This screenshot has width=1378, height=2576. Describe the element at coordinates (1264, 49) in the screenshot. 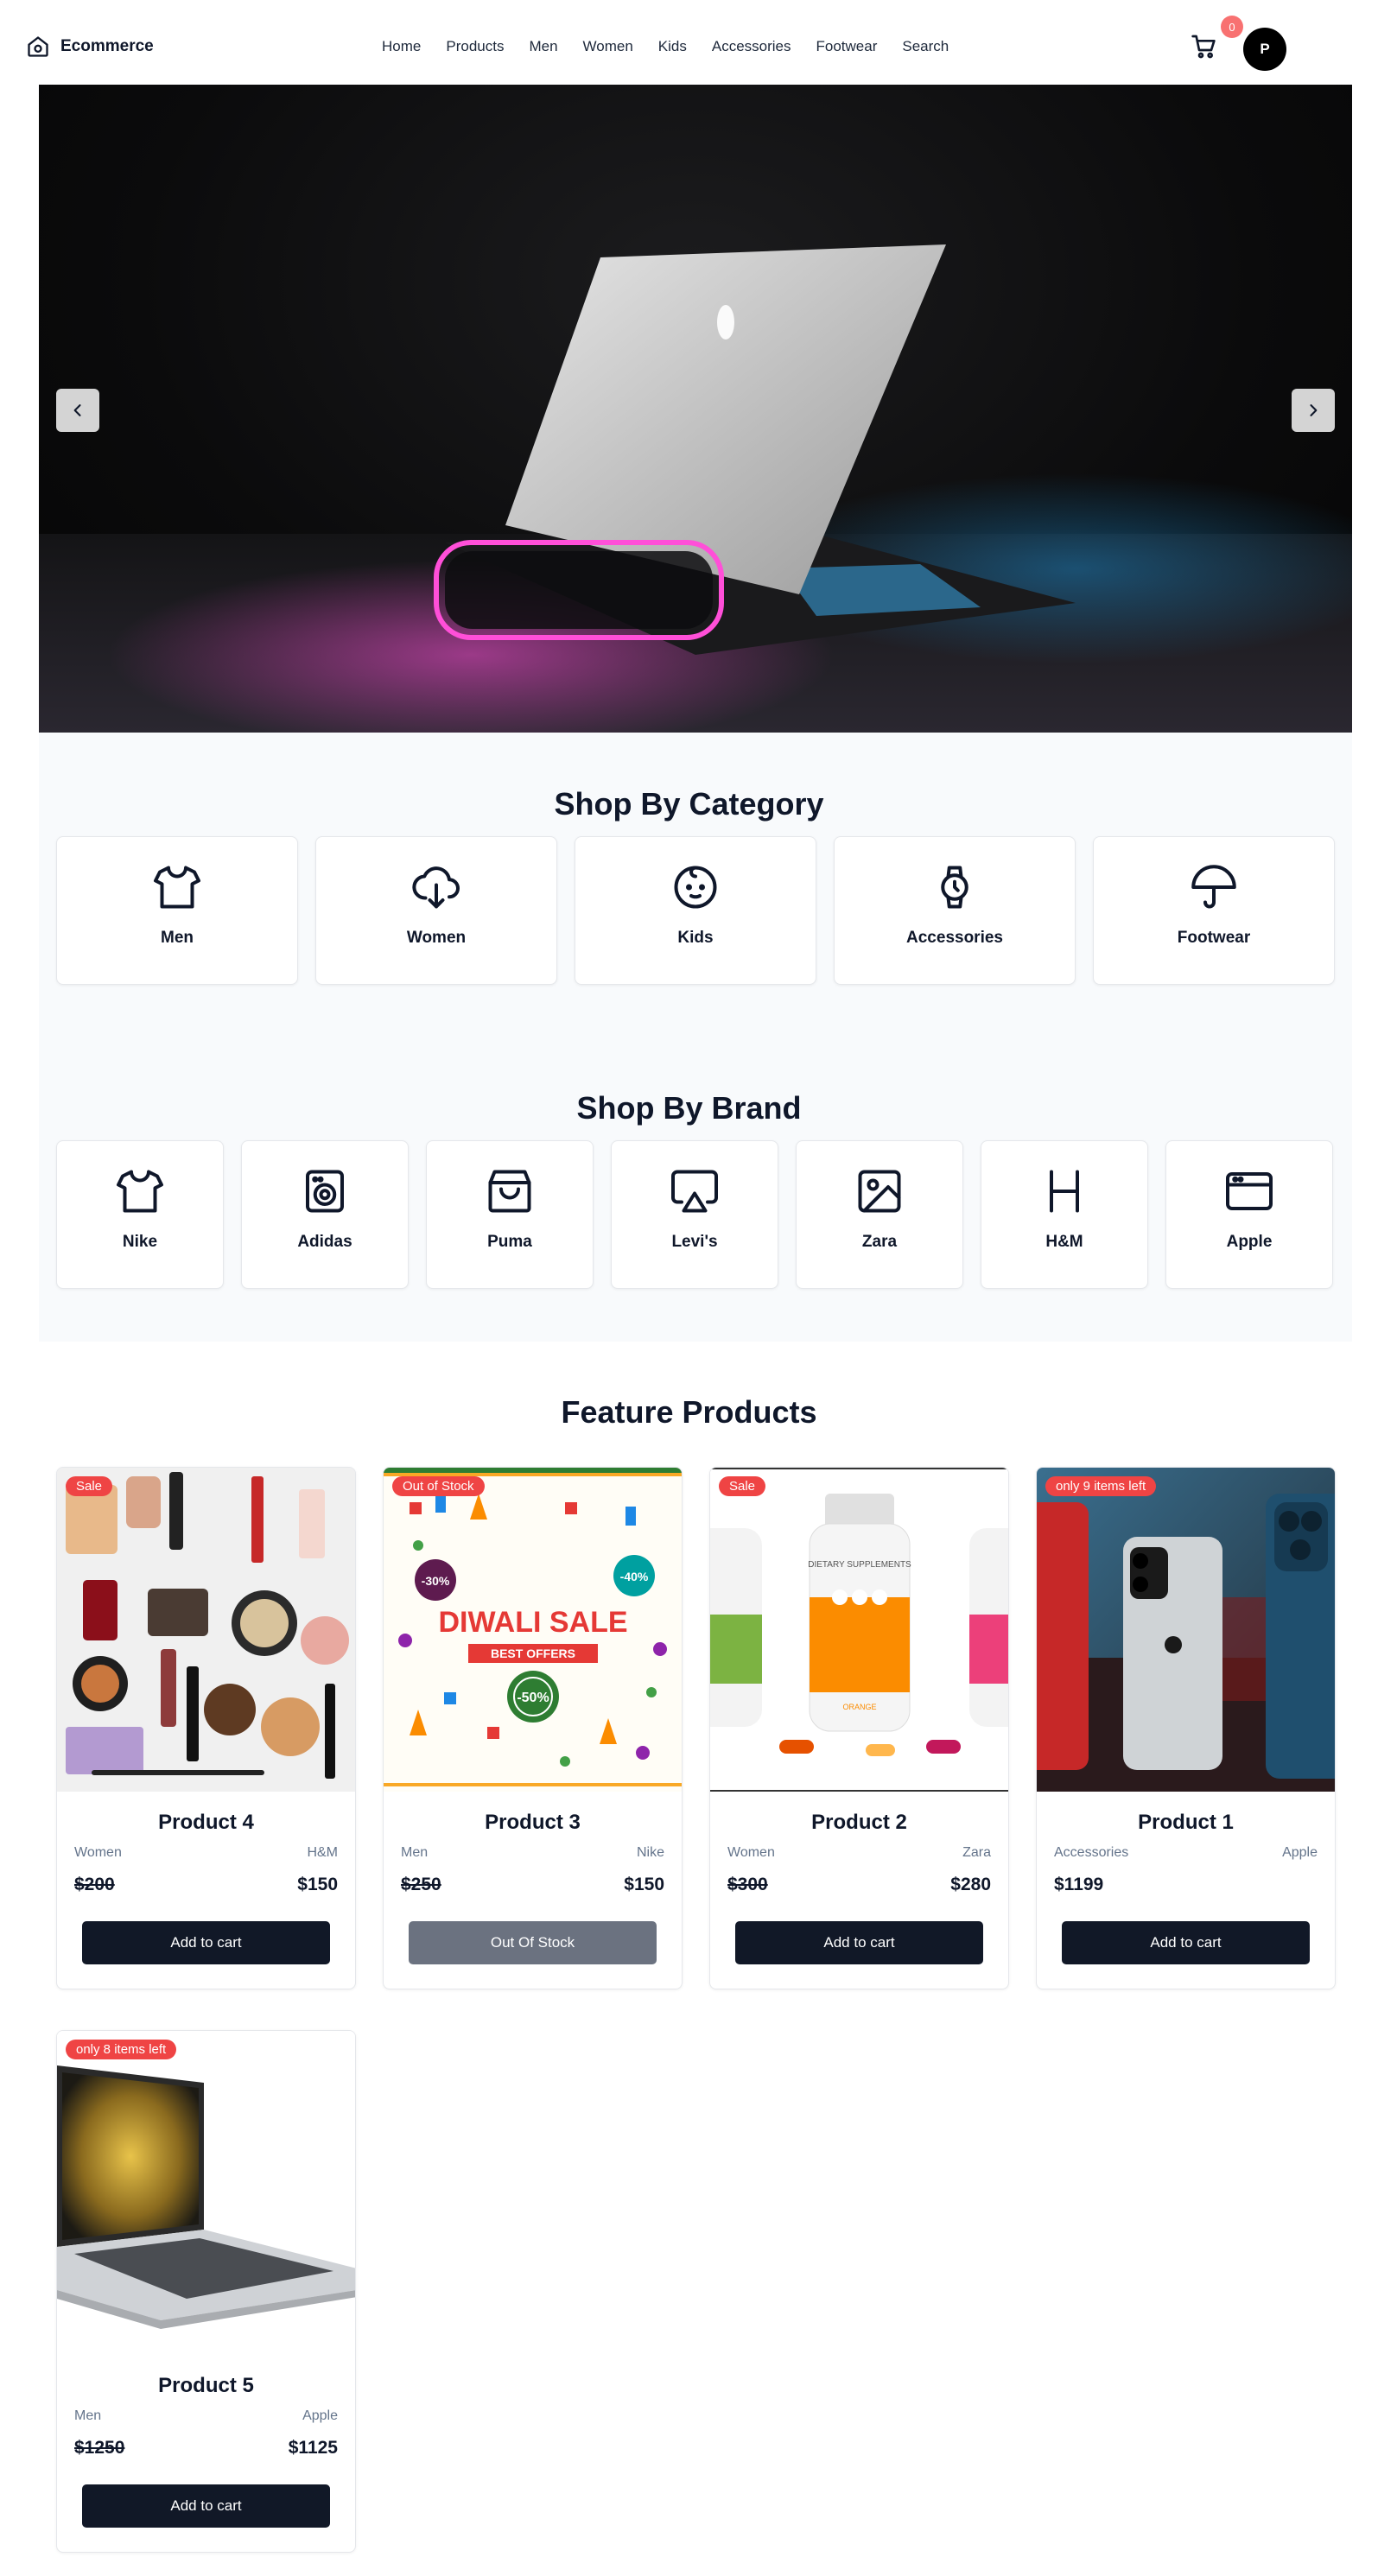

I see `avatar: P` at that location.